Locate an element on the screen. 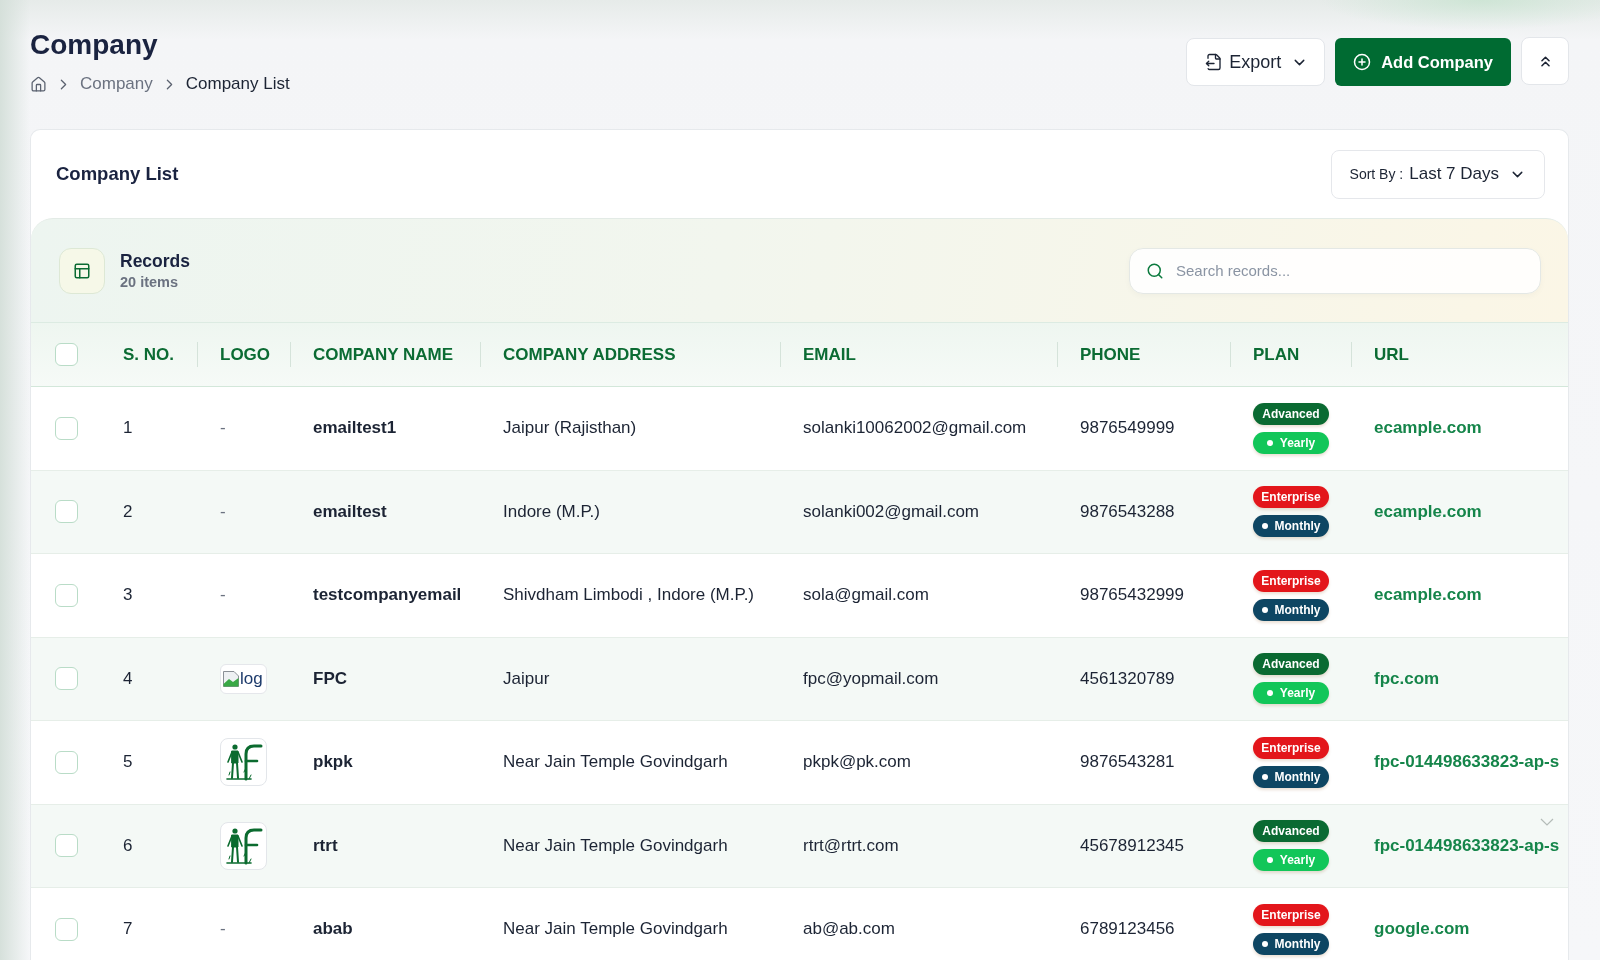 This screenshot has width=1600, height=960. logo-alt-text: log is located at coordinates (251, 678).